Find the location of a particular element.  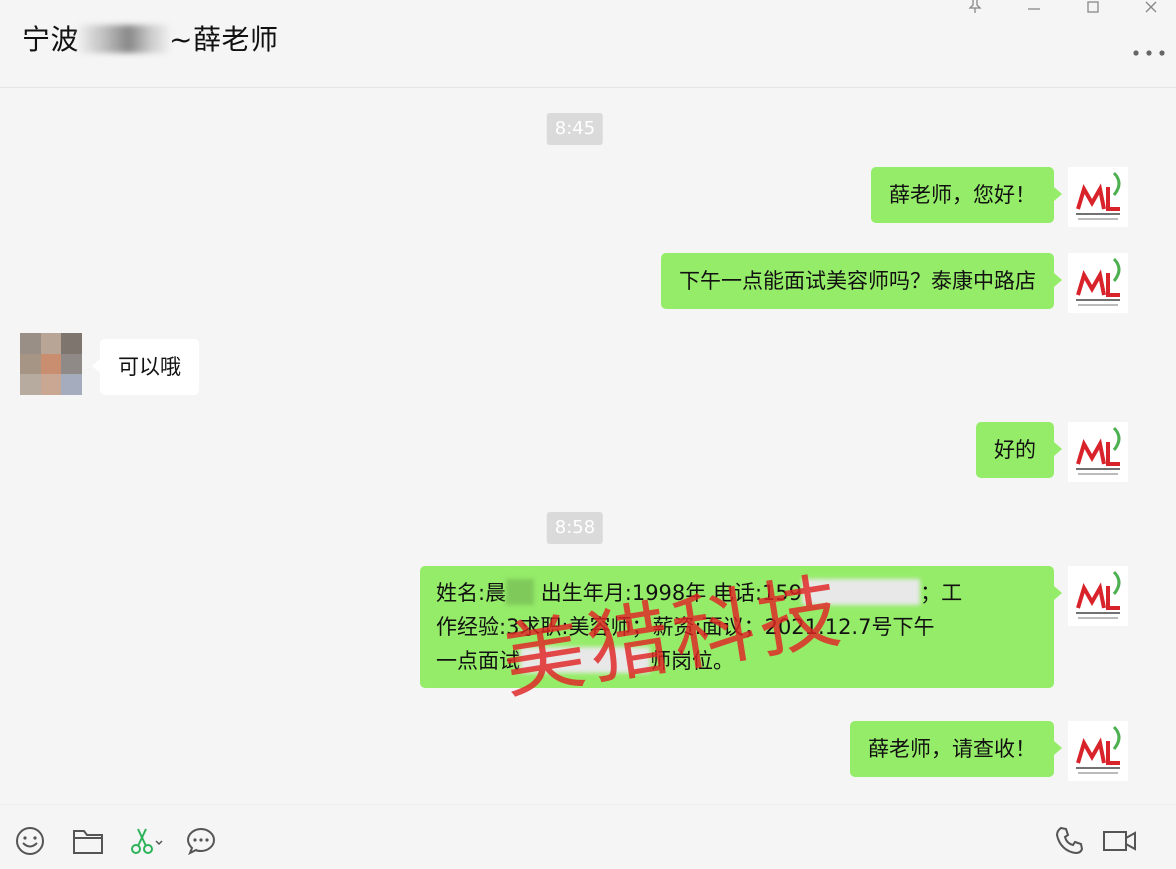

scissors-icon is located at coordinates (146, 841).